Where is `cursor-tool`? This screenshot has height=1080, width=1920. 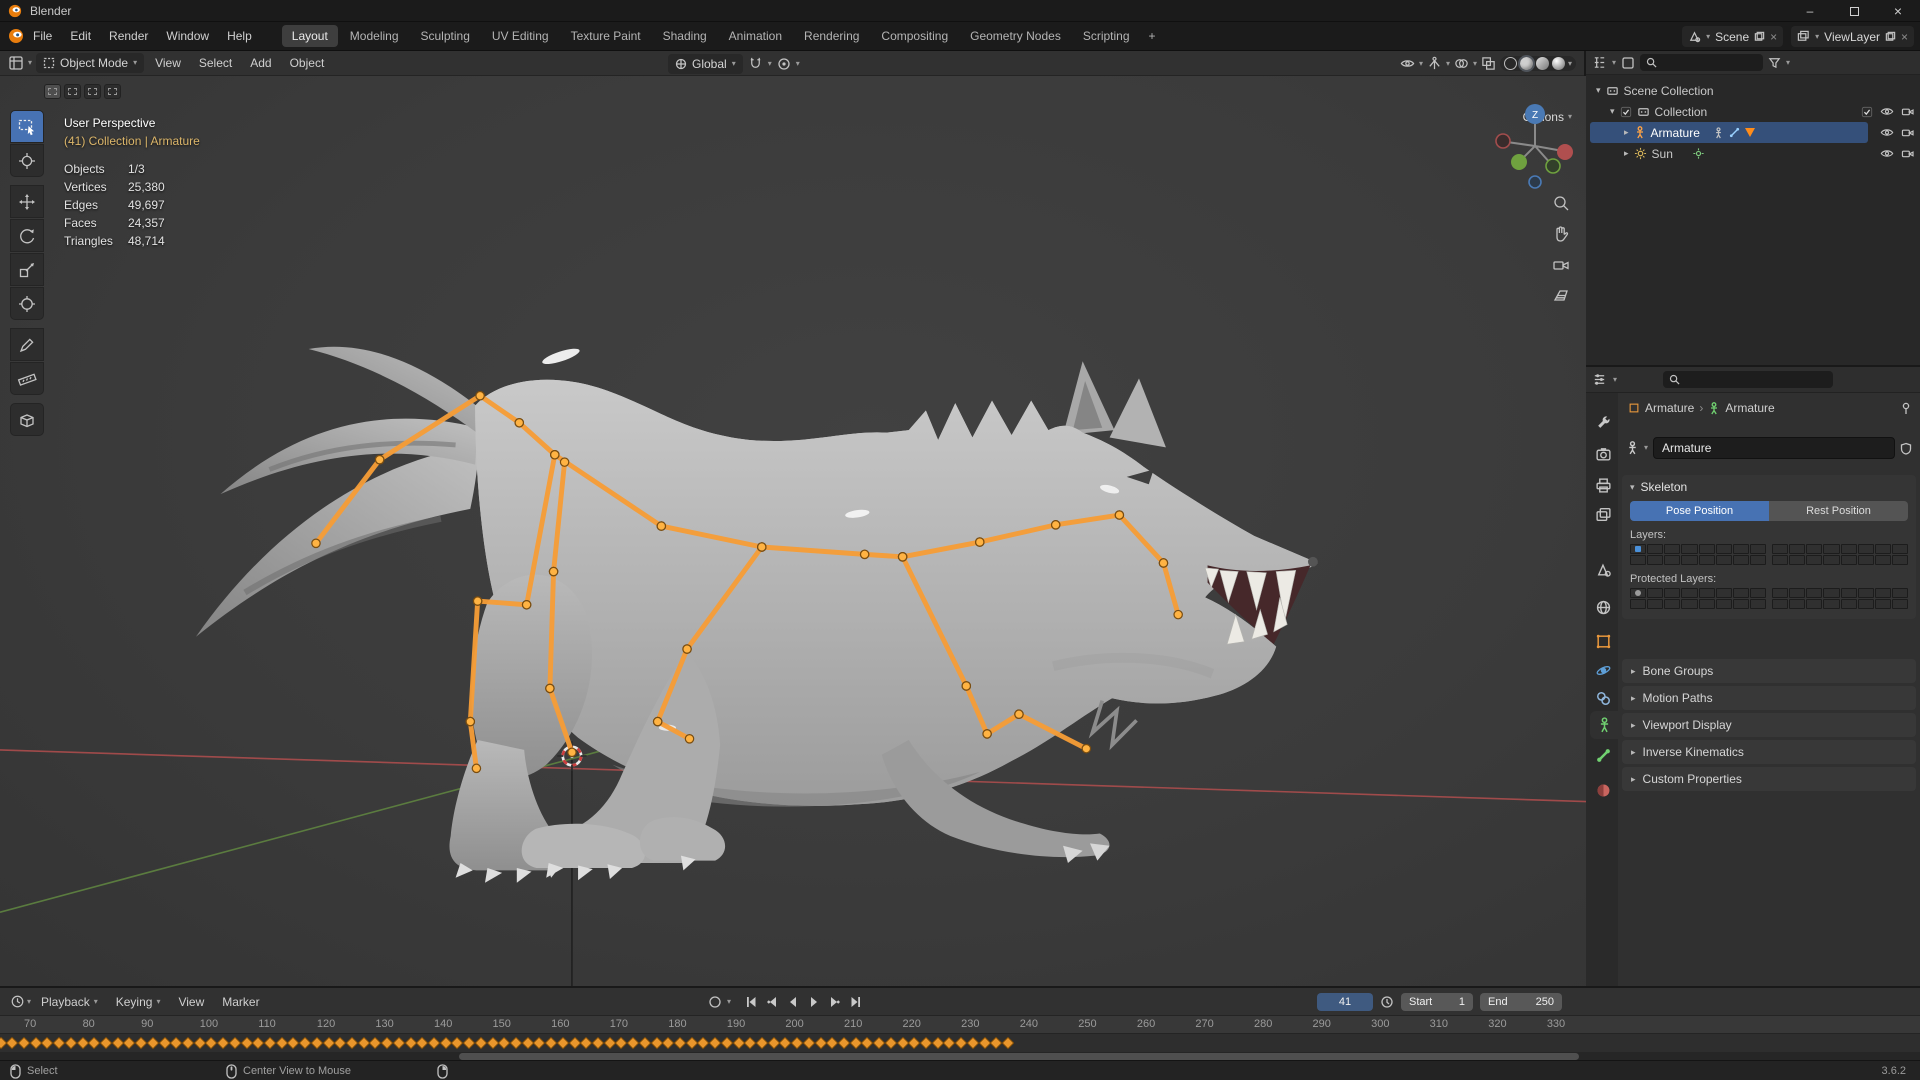
cursor-tool is located at coordinates (27, 160).